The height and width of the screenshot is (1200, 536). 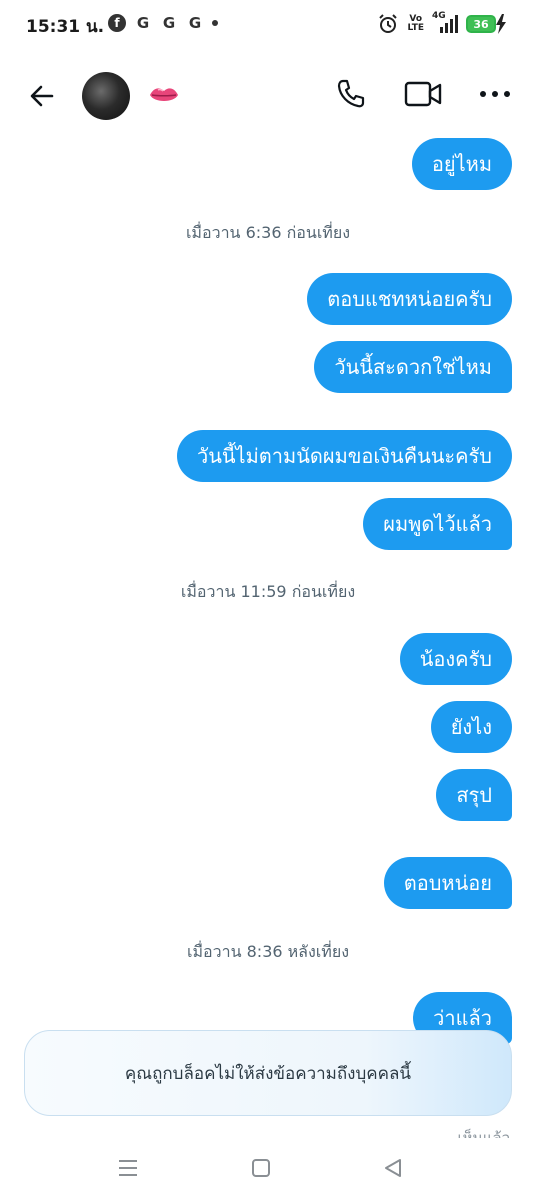 What do you see at coordinates (413, 367) in the screenshot?
I see `message-bubble: วันนี้สะดวกใช่ไหม` at bounding box center [413, 367].